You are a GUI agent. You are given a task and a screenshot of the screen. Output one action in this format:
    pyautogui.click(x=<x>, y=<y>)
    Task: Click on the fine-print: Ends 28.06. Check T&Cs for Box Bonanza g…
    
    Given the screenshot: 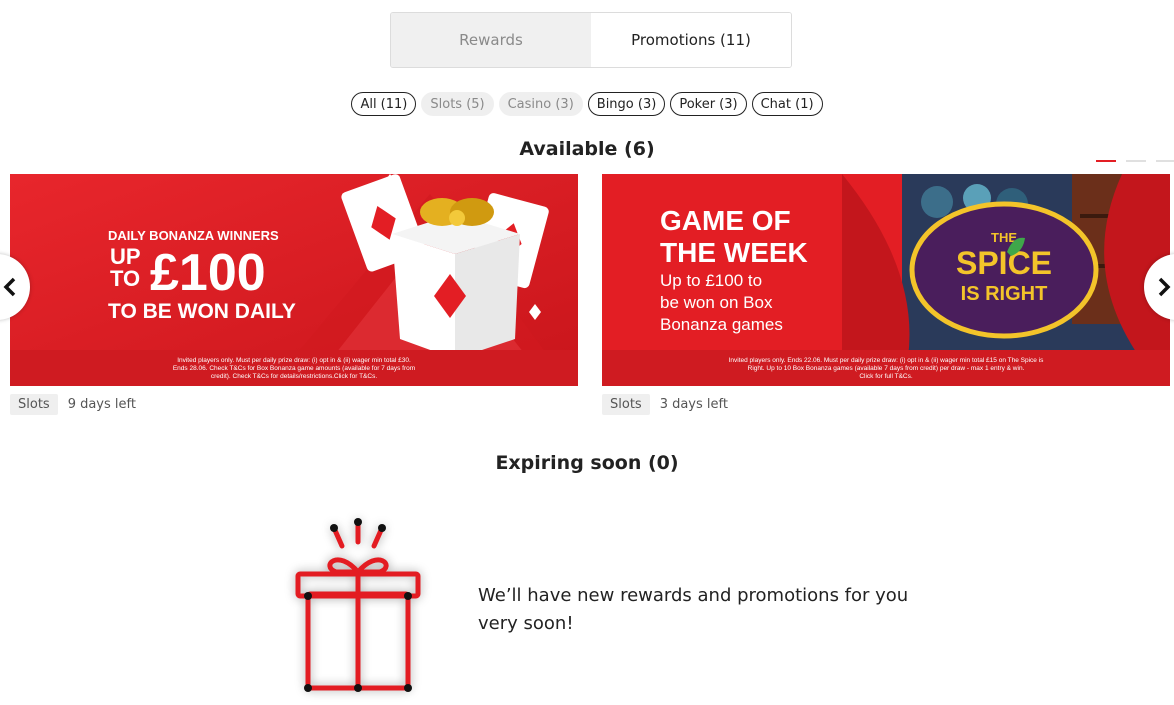 What is the action you would take?
    pyautogui.click(x=294, y=368)
    